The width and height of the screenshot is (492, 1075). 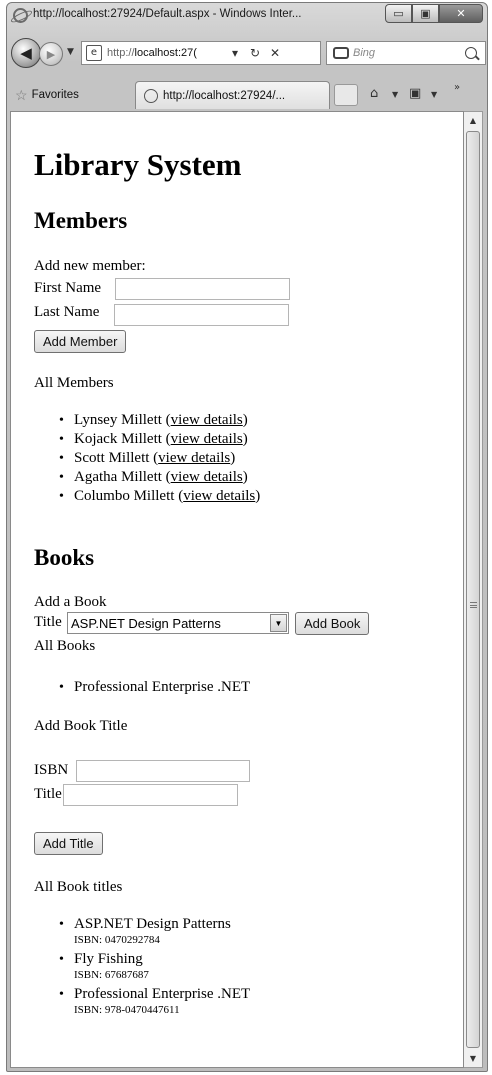 I want to click on page-title: Library System, so click(x=138, y=164).